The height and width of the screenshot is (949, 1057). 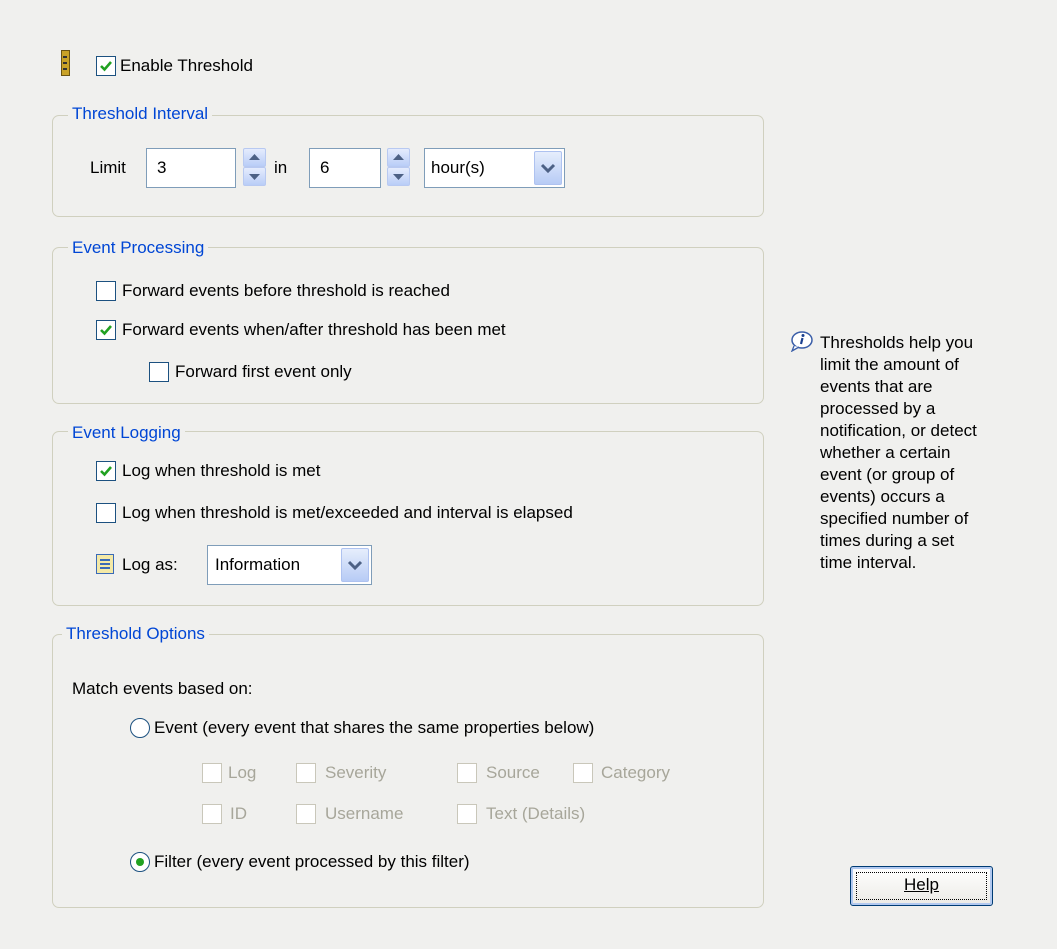 I want to click on limit-spinner, so click(x=254, y=167).